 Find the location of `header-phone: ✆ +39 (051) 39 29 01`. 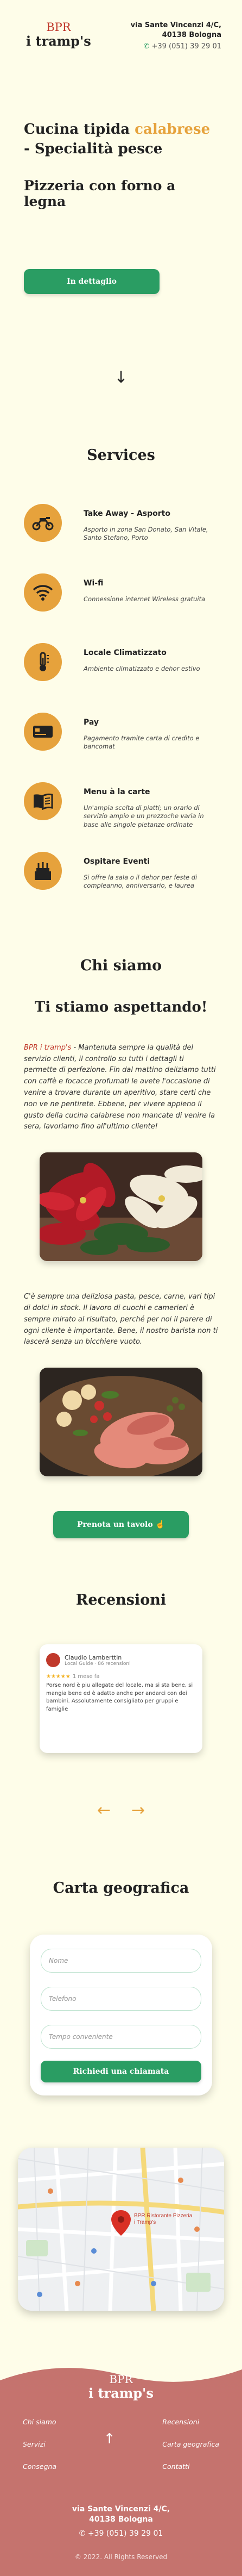

header-phone: ✆ +39 (051) 39 29 01 is located at coordinates (176, 47).